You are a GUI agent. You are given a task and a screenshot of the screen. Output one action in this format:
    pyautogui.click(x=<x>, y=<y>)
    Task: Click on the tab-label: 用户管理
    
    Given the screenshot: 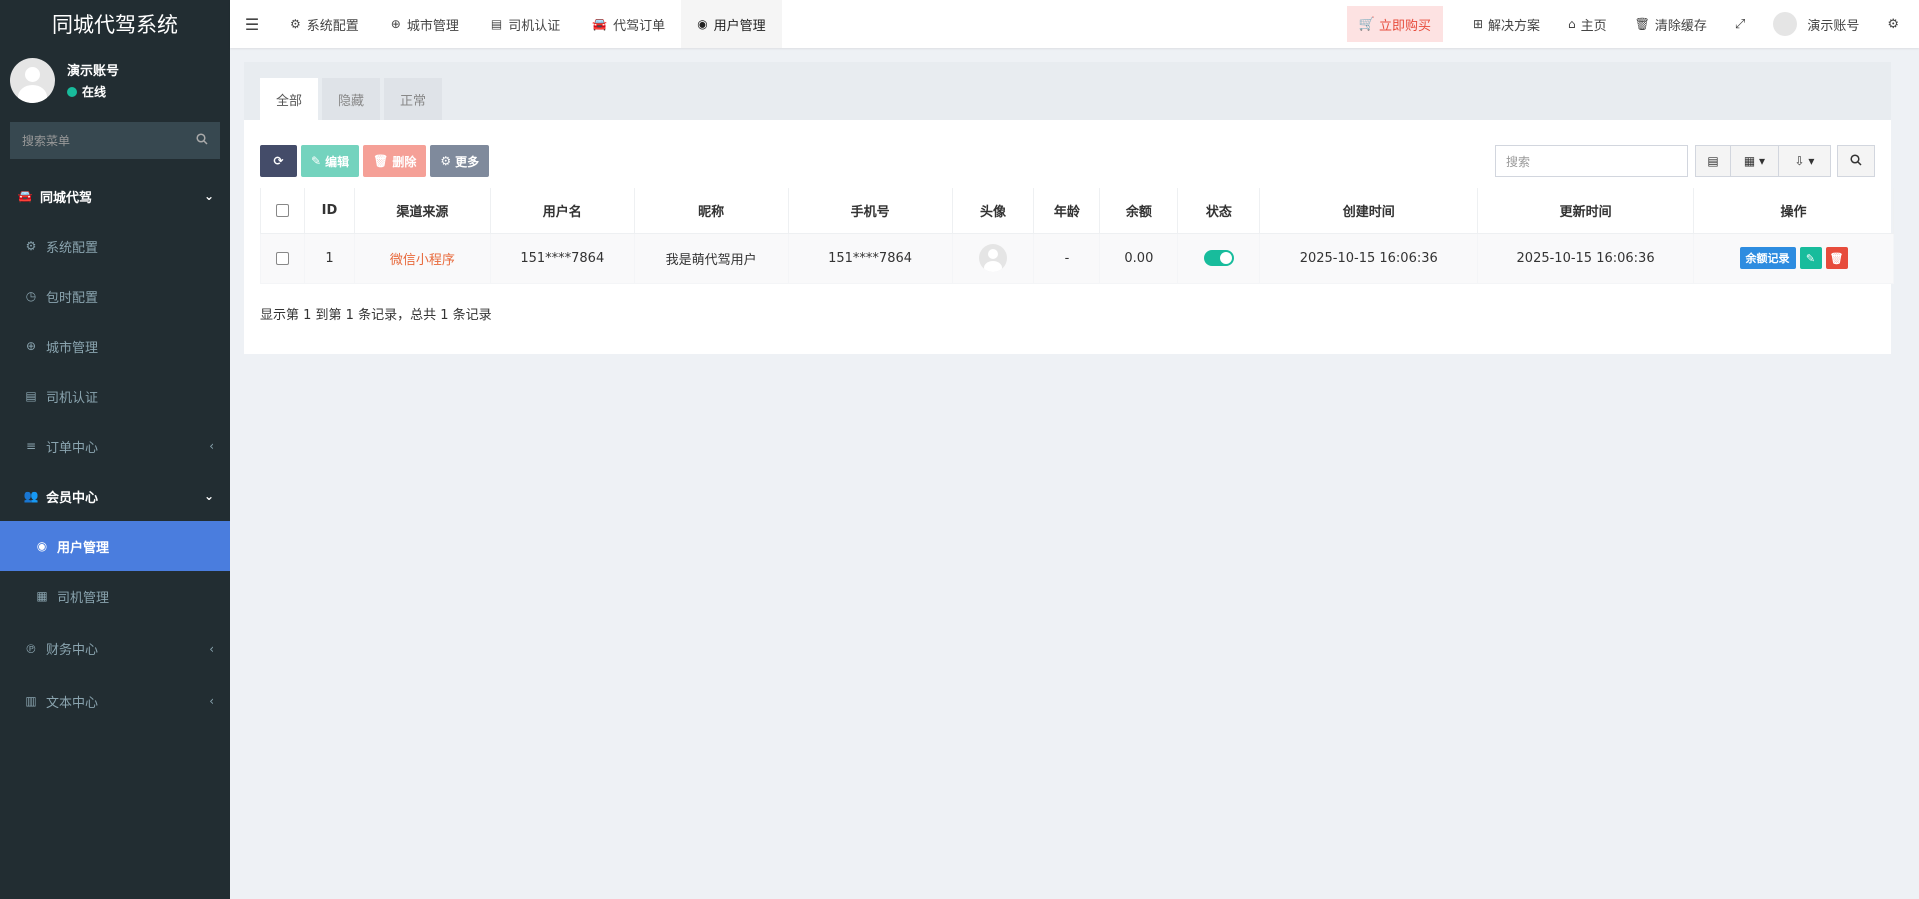 What is the action you would take?
    pyautogui.click(x=739, y=26)
    